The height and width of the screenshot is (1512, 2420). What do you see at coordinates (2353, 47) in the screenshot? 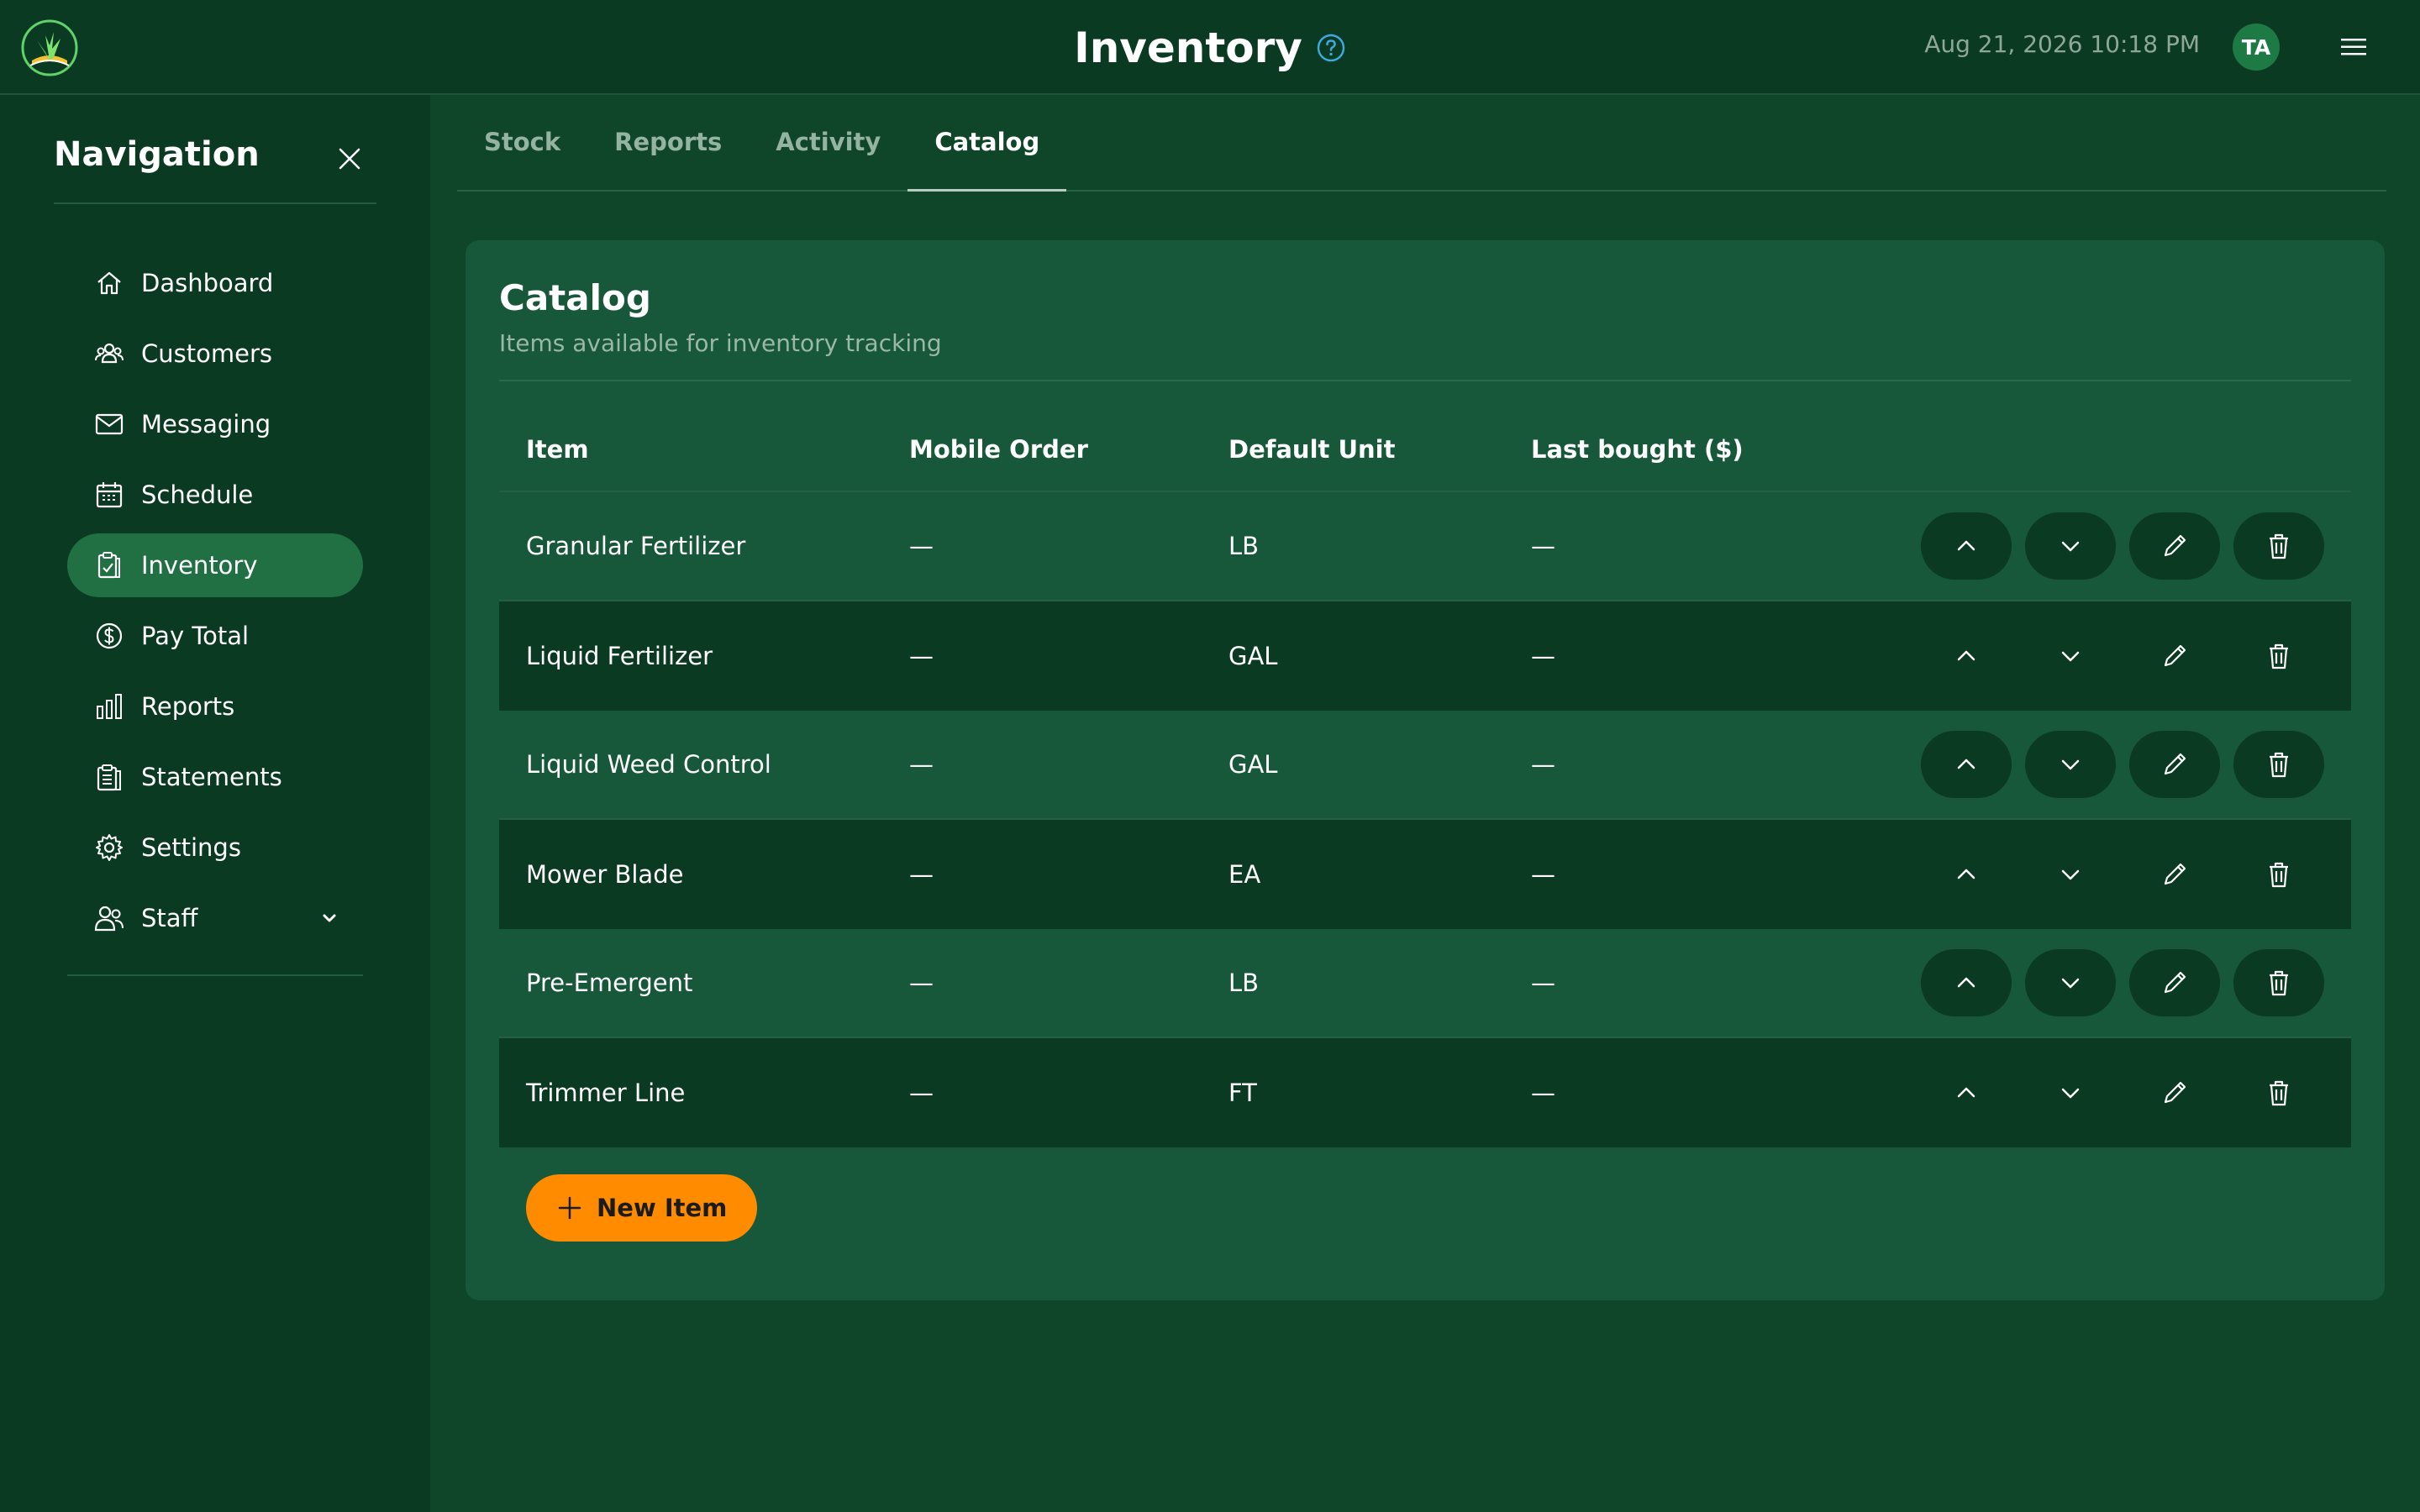
I see `hamburger-menu-icon` at bounding box center [2353, 47].